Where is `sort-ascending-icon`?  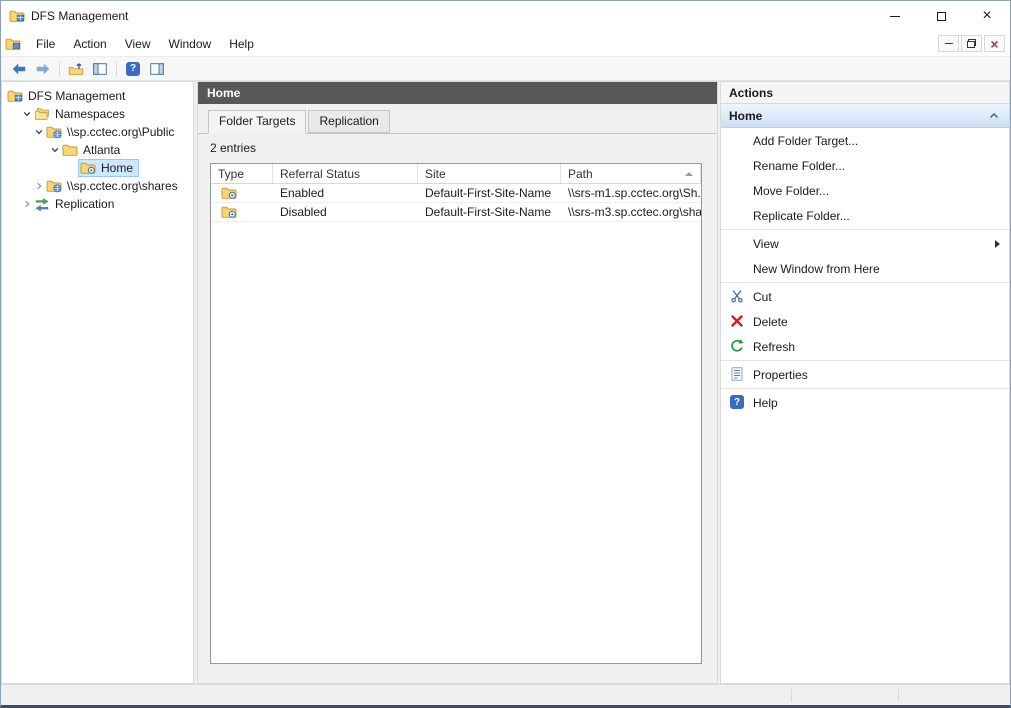 sort-ascending-icon is located at coordinates (689, 174).